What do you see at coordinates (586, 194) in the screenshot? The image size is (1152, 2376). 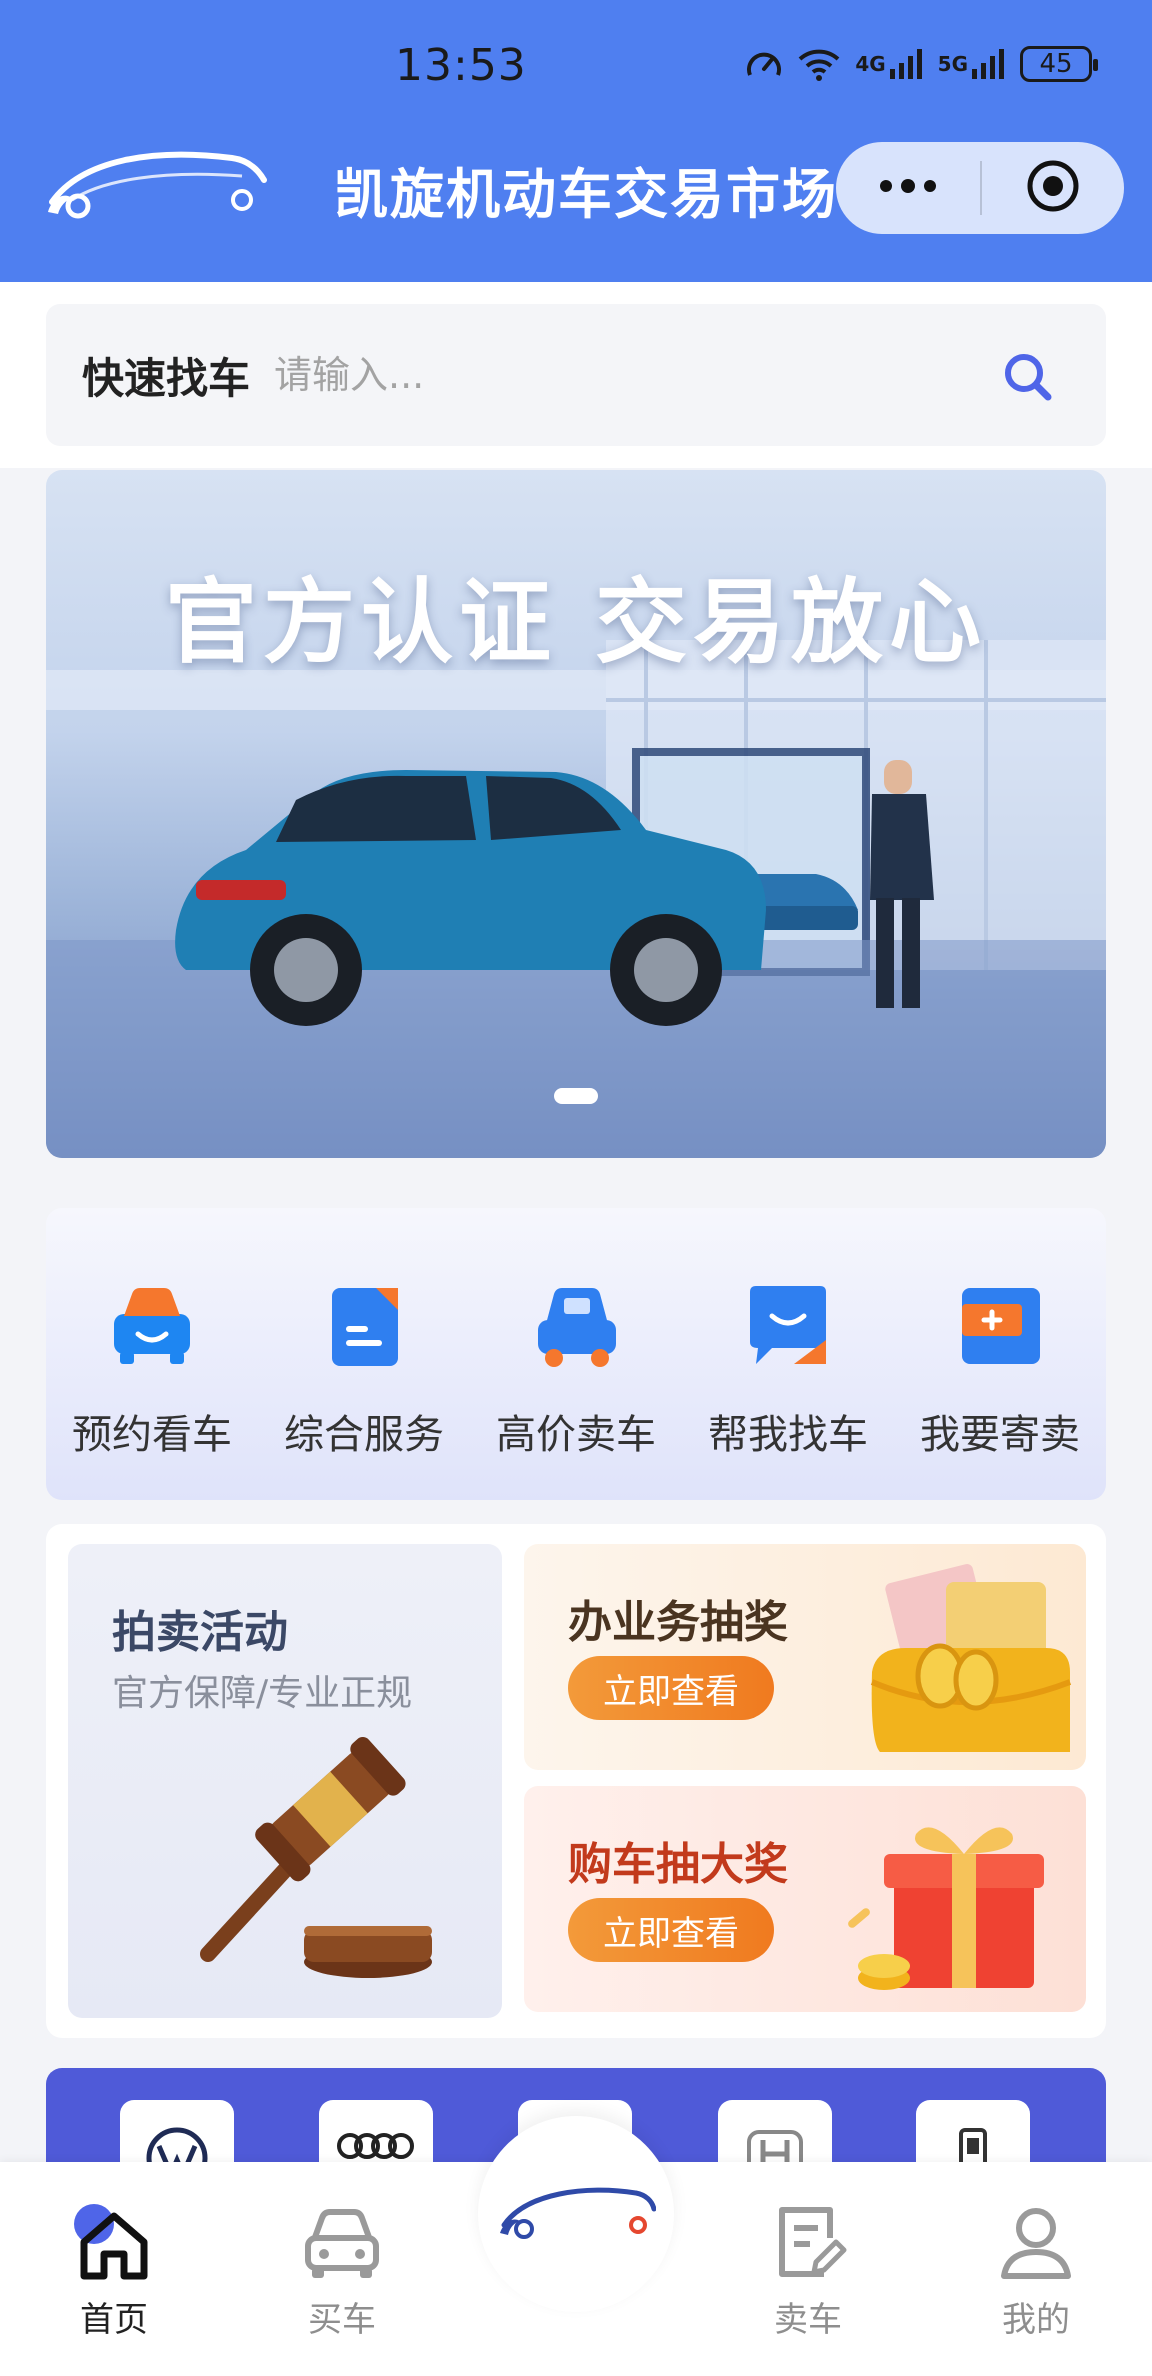 I see `app-title: 凯旋机动车交易市场` at bounding box center [586, 194].